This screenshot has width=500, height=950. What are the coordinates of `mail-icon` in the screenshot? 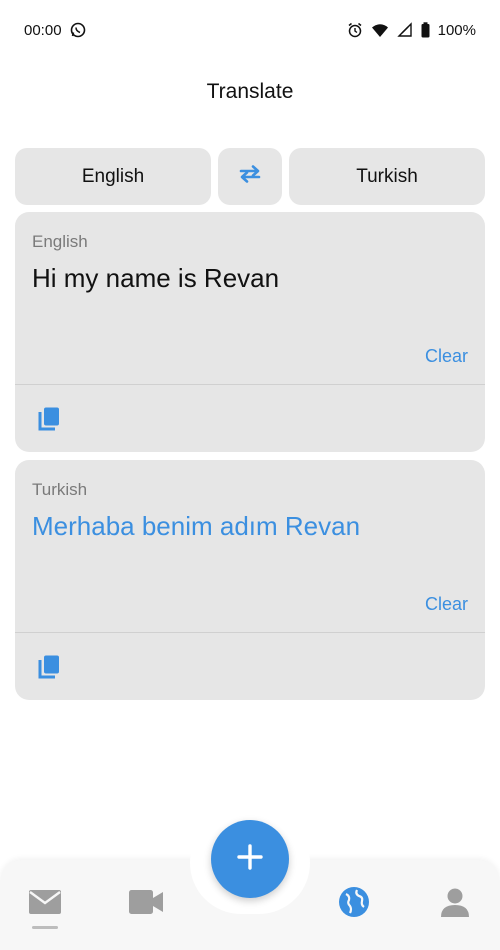 It's located at (45, 904).